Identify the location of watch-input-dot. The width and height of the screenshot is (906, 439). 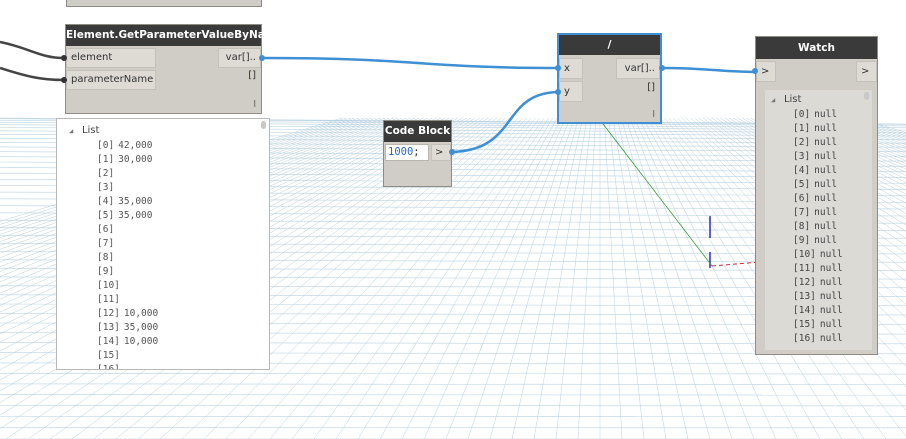
(755, 71).